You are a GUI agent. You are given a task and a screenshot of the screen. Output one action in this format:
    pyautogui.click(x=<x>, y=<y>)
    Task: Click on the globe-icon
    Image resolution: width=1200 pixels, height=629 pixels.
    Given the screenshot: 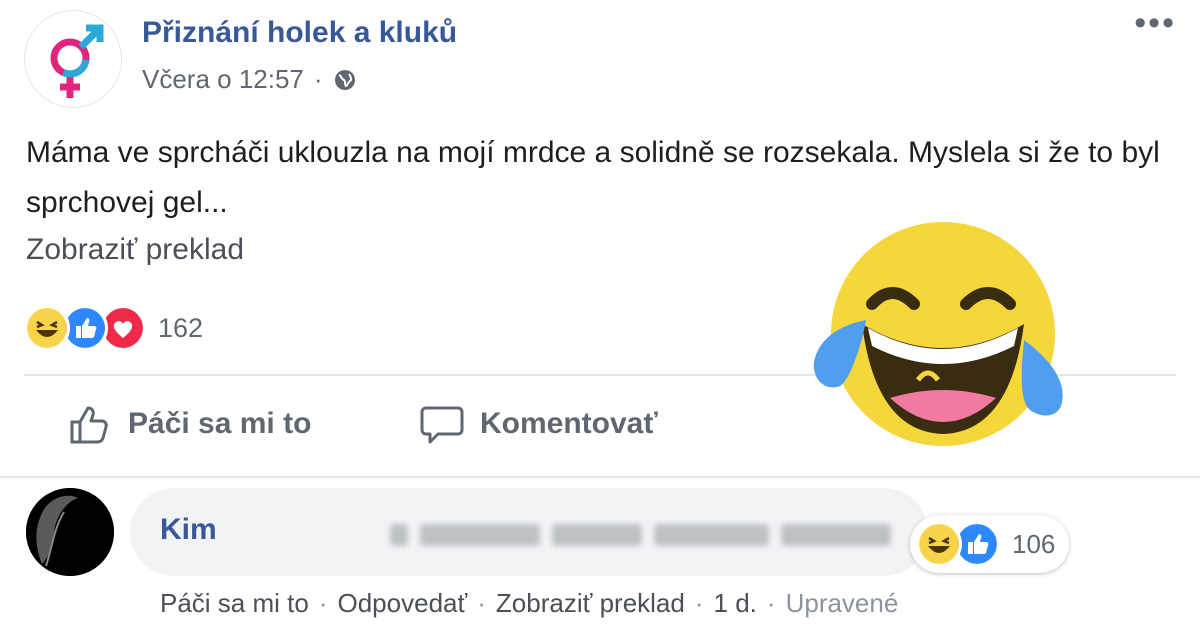 What is the action you would take?
    pyautogui.click(x=345, y=80)
    